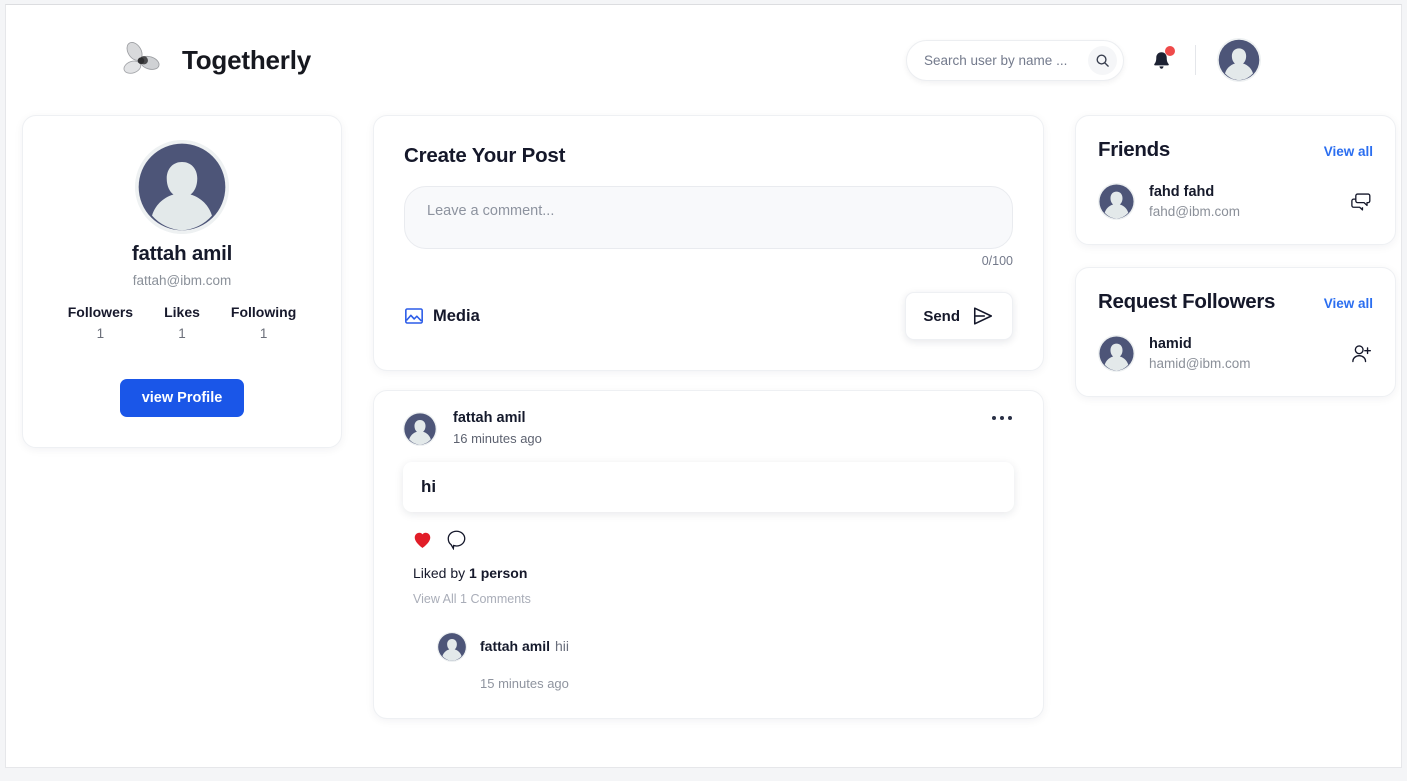  What do you see at coordinates (1199, 353) in the screenshot?
I see `request-info: hamid hamid@ibm.com` at bounding box center [1199, 353].